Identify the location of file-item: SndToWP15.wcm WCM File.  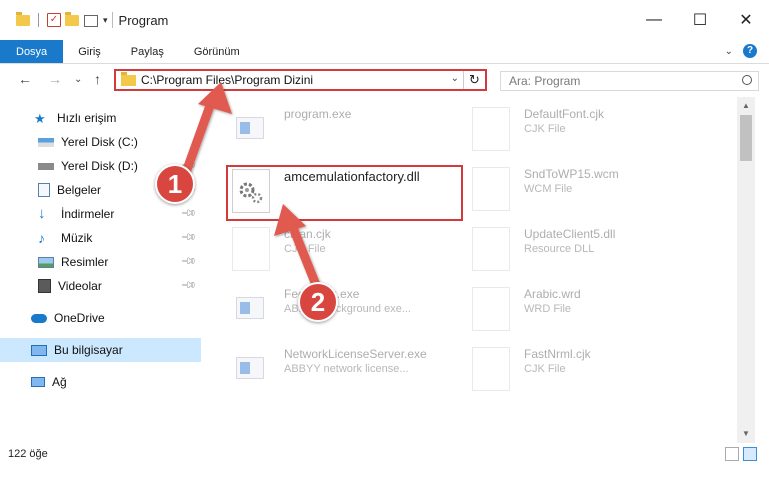
(545, 189).